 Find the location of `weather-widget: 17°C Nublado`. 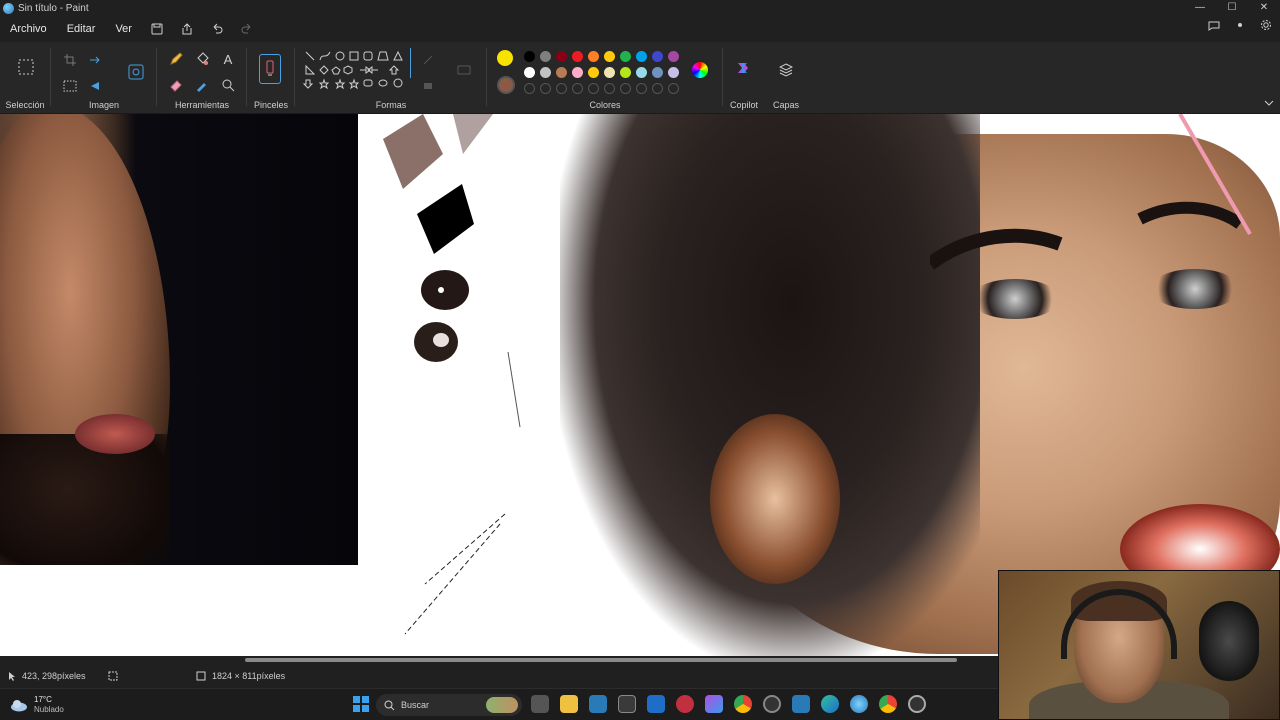

weather-widget: 17°C Nublado is located at coordinates (37, 705).